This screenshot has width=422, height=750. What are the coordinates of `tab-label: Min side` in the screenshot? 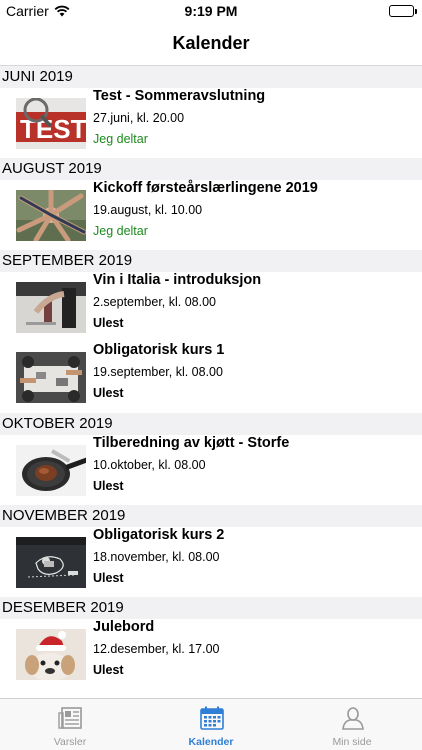 It's located at (352, 742).